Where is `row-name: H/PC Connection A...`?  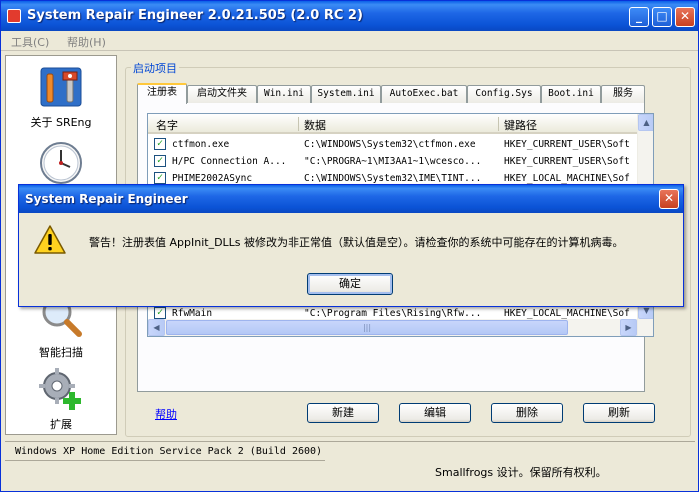
row-name: H/PC Connection A... is located at coordinates (229, 161).